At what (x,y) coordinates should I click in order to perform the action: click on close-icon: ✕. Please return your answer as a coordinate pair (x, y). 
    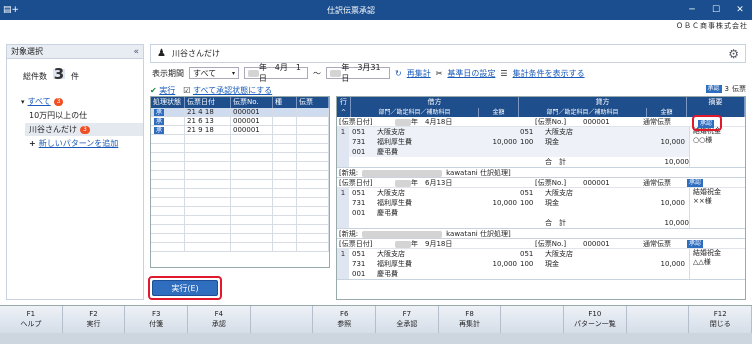
    Looking at the image, I should click on (740, 10).